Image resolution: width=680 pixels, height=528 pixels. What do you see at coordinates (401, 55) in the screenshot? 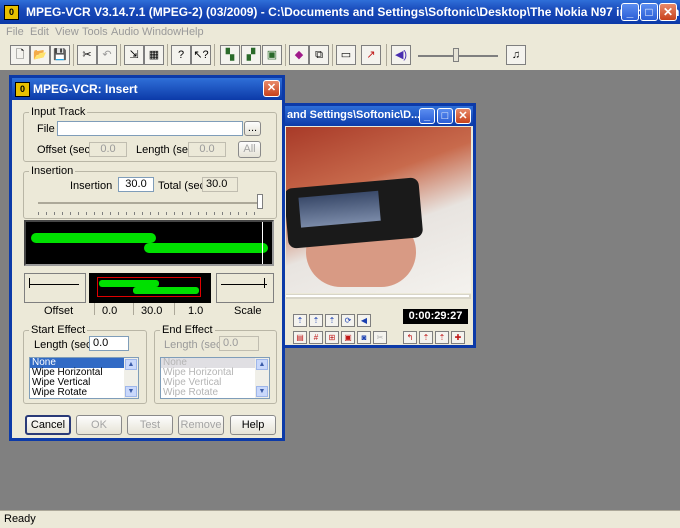
I see `speaker-icon: ◀)` at bounding box center [401, 55].